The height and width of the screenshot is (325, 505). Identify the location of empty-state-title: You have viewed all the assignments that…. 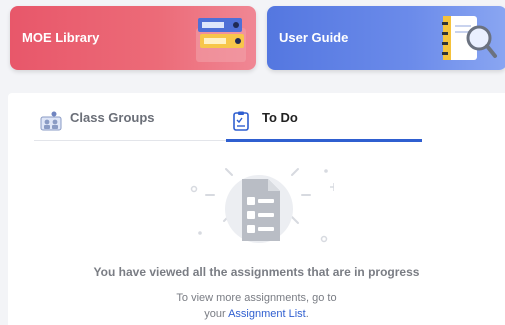
(256, 272).